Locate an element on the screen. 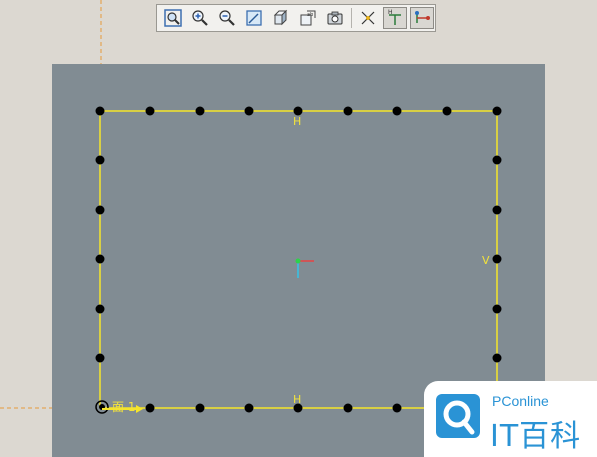  constraint-v-right: V is located at coordinates (486, 260).